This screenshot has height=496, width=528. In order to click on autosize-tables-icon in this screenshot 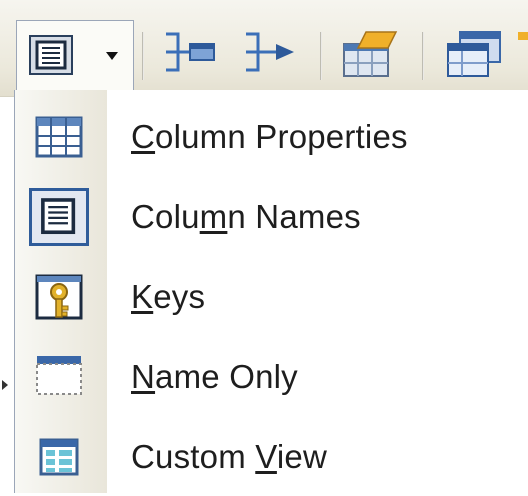, I will do `click(369, 54)`.